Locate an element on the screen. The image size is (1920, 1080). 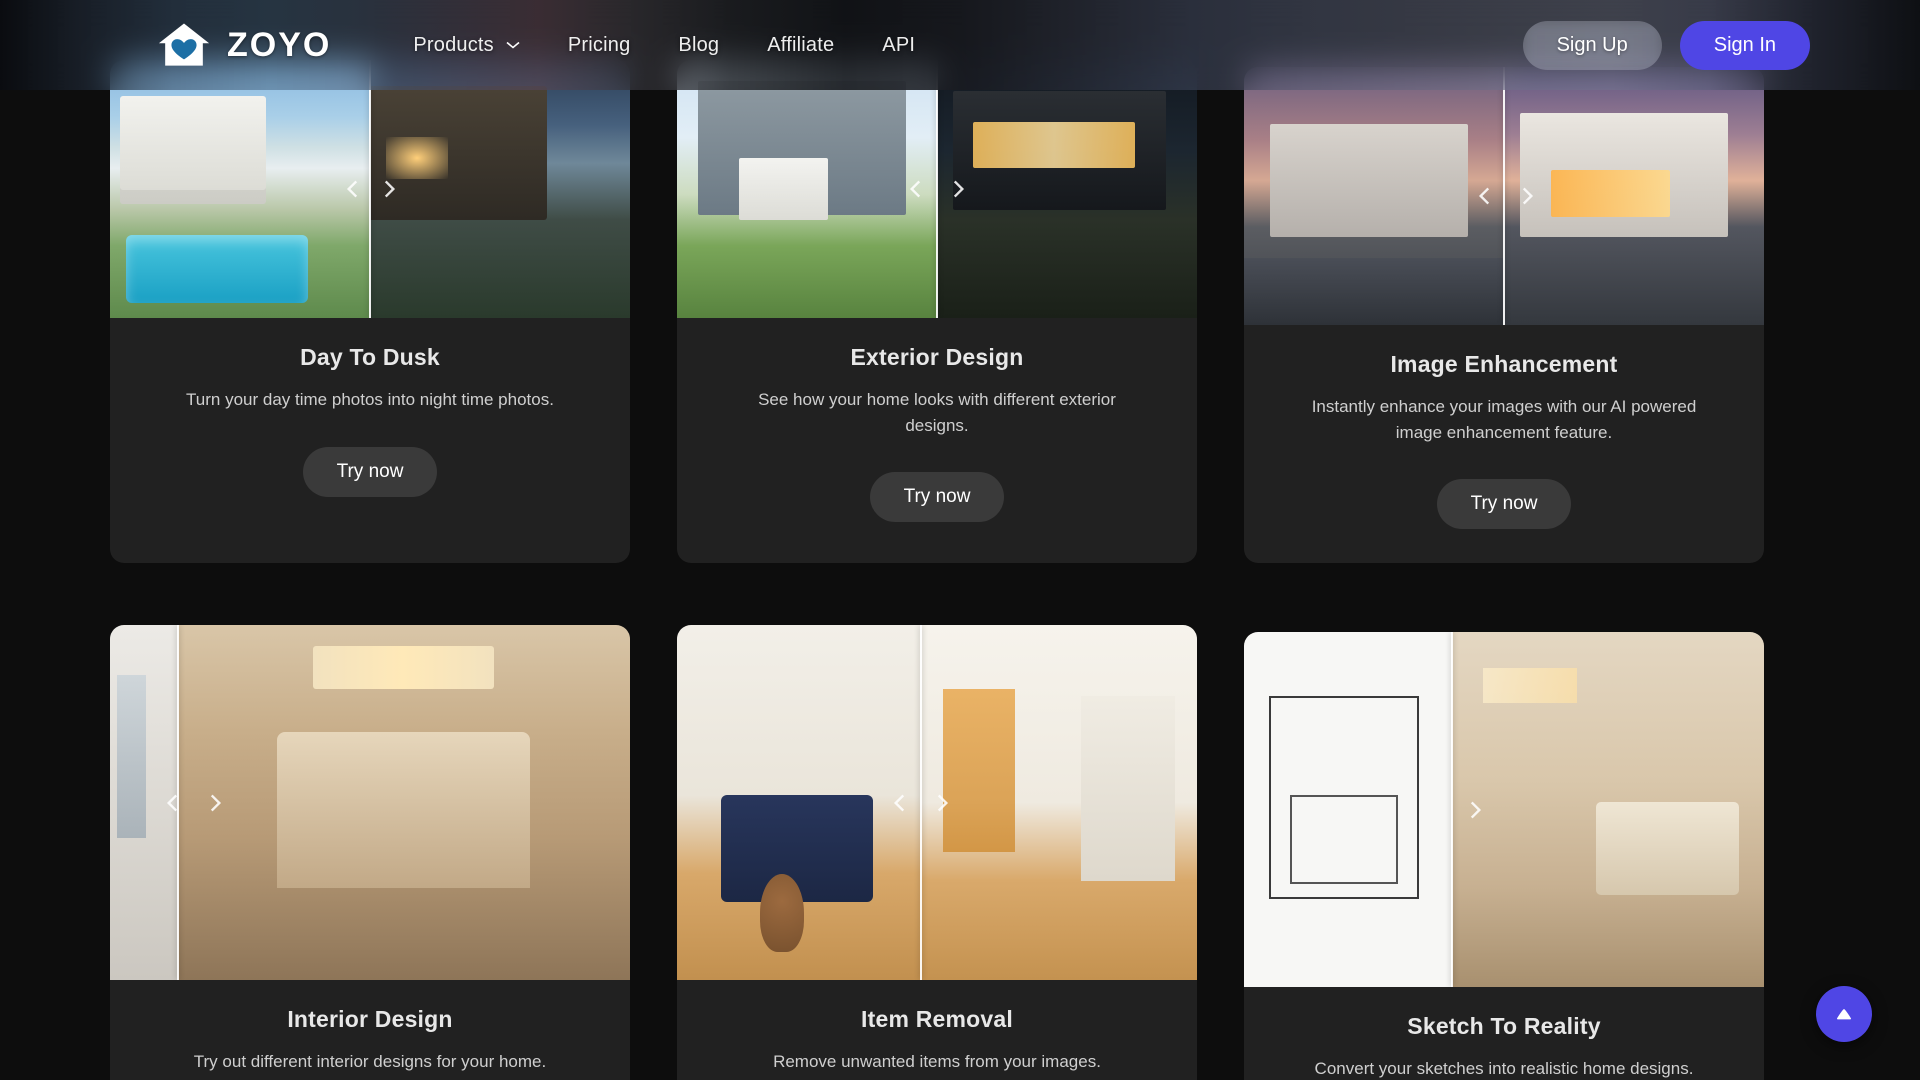
nav-item-label: Products is located at coordinates (453, 44).